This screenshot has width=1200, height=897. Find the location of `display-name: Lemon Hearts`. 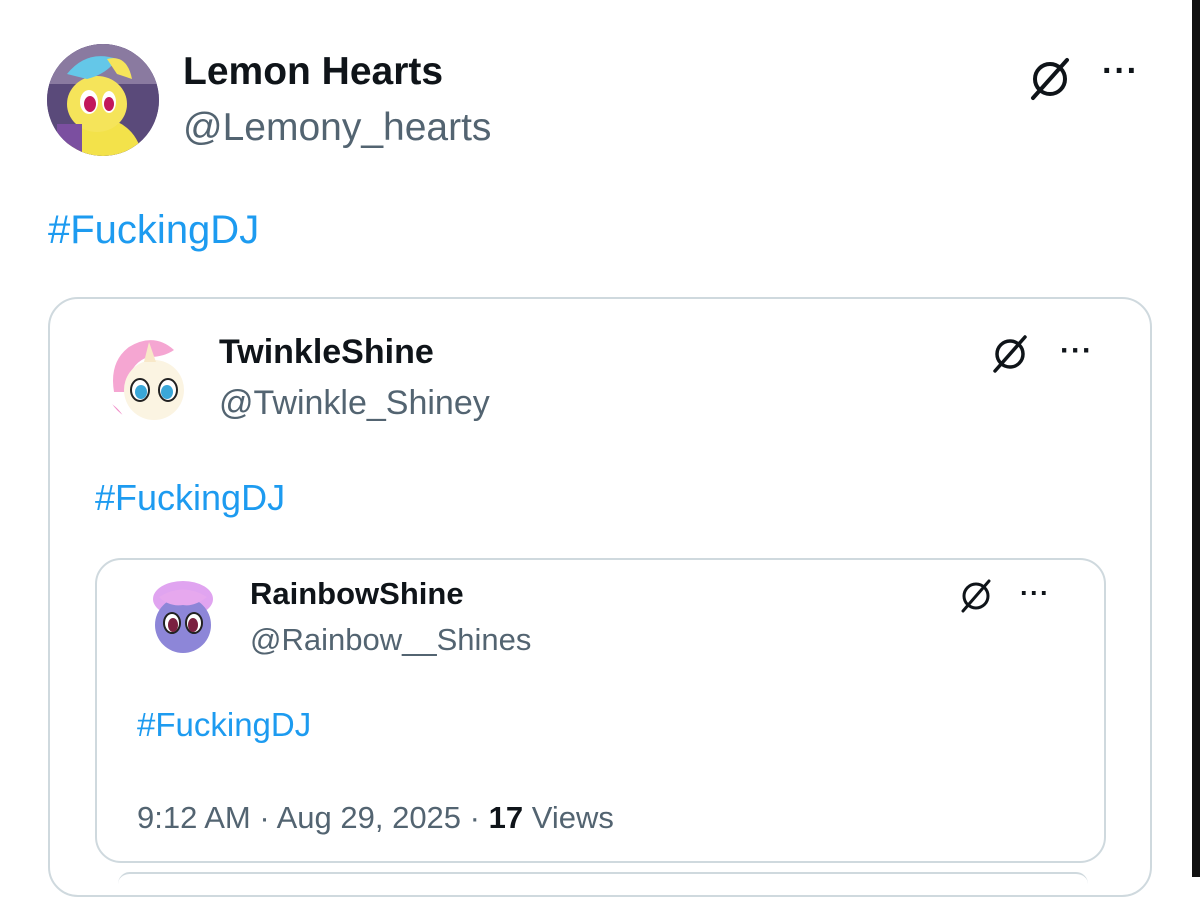

display-name: Lemon Hearts is located at coordinates (313, 72).